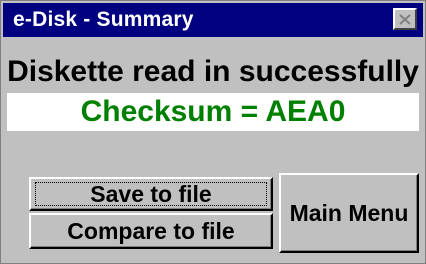 This screenshot has width=426, height=264. I want to click on main-menu-label: Main Menu, so click(349, 212).